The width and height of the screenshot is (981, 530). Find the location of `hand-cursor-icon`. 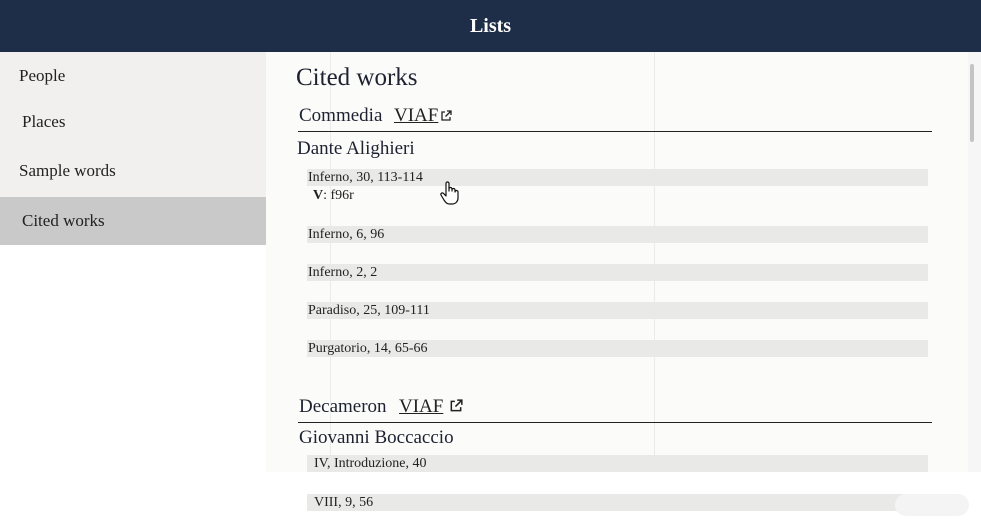

hand-cursor-icon is located at coordinates (450, 195).